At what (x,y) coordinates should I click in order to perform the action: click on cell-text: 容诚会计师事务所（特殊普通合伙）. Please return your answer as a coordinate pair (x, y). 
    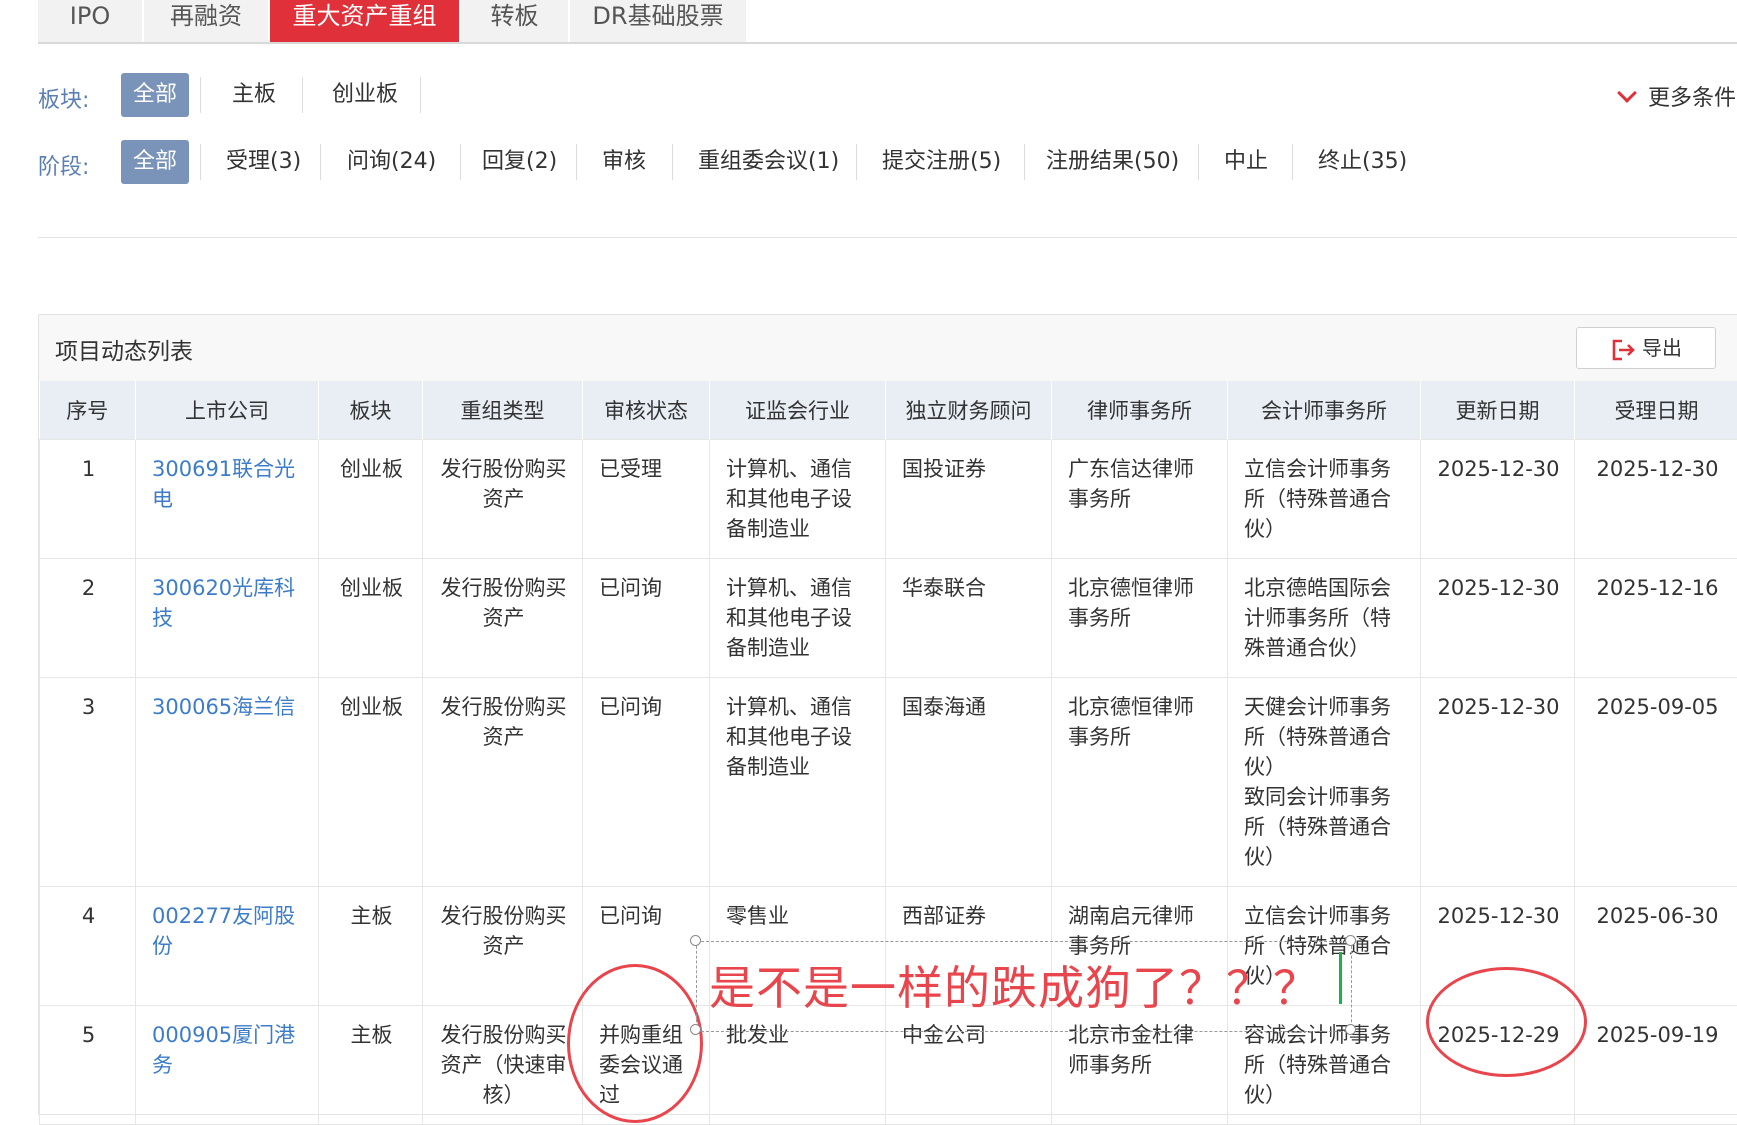
    Looking at the image, I should click on (1317, 1065).